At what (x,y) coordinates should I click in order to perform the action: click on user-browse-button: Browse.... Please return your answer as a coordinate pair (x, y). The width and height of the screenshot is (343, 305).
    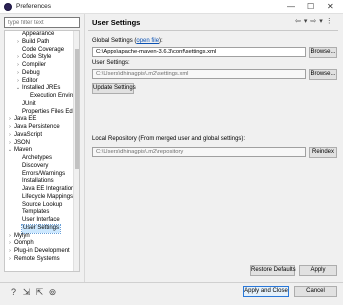
    Looking at the image, I should click on (323, 74).